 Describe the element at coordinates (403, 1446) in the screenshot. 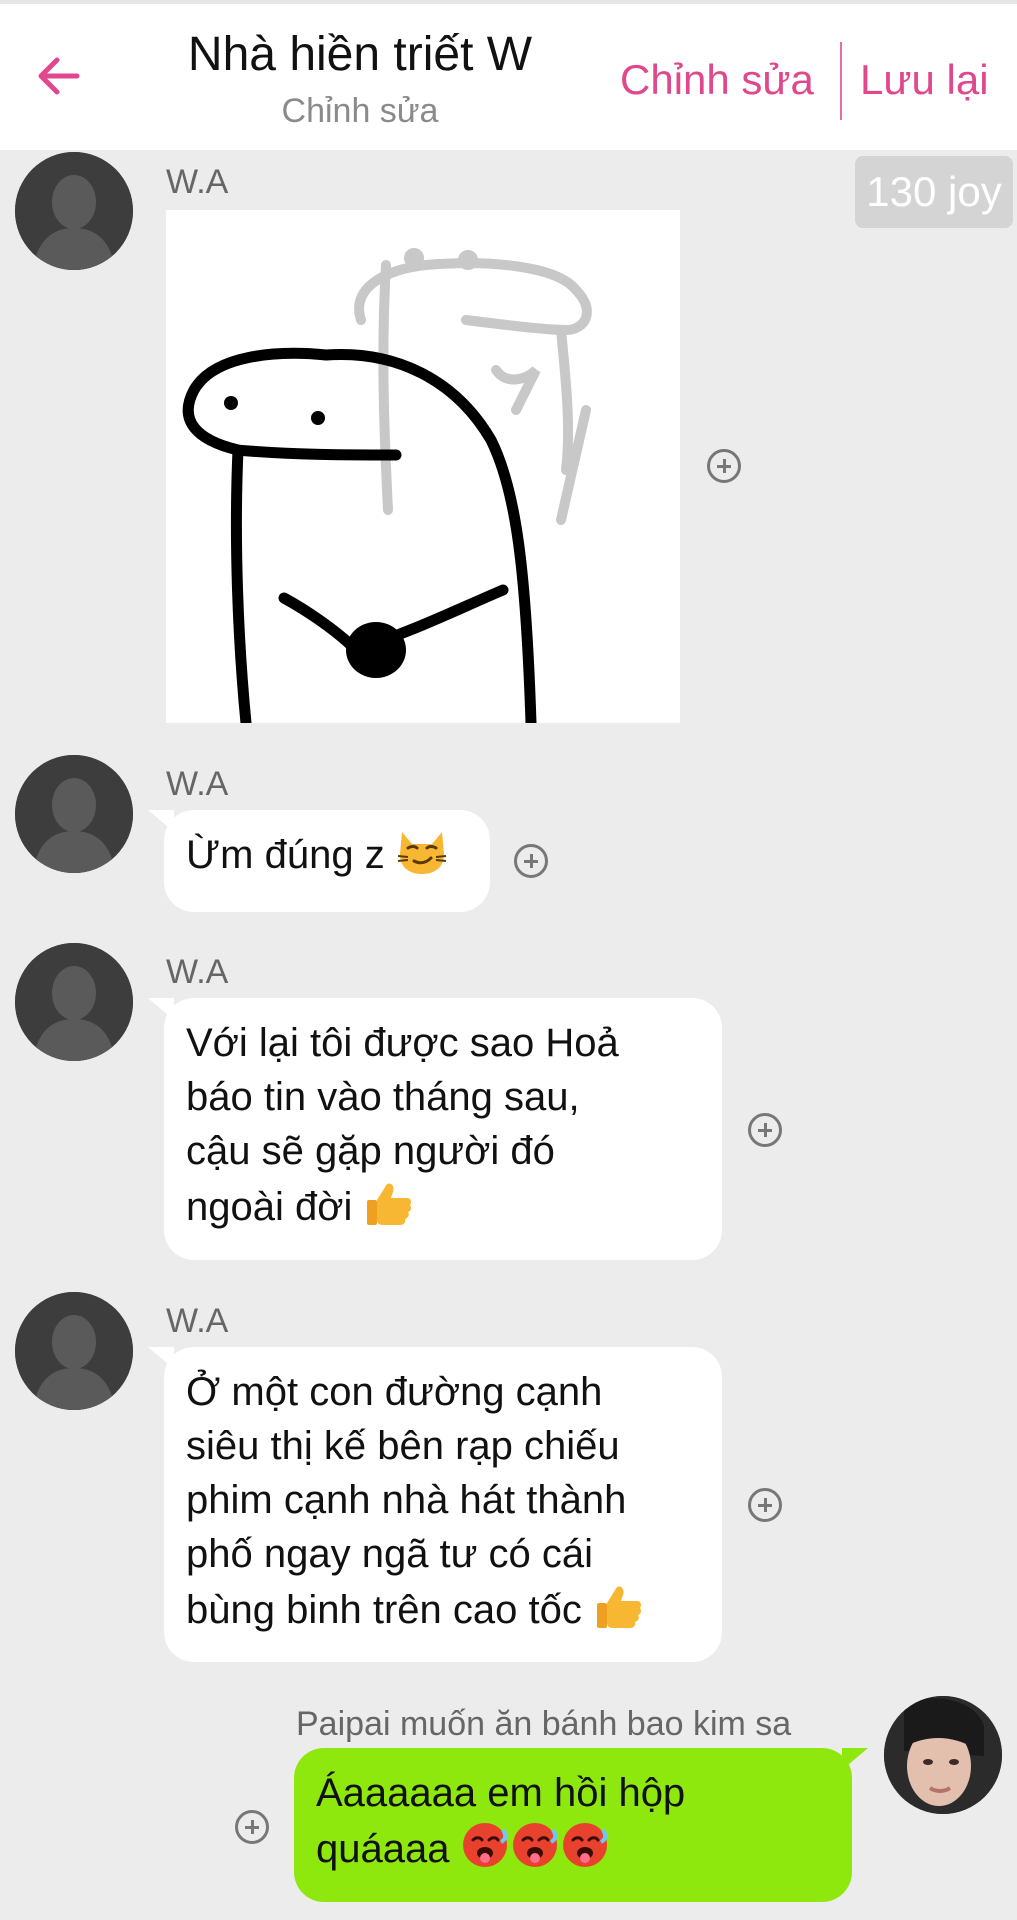

I see `message-line: siêu thị kế bên rạp chiếu` at that location.